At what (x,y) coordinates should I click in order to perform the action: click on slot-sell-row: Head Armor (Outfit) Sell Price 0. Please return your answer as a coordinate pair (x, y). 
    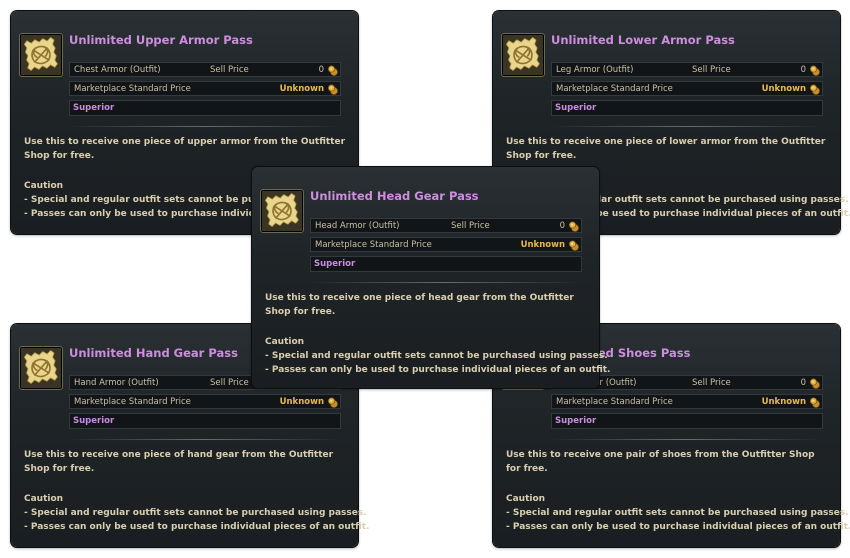
    Looking at the image, I should click on (446, 225).